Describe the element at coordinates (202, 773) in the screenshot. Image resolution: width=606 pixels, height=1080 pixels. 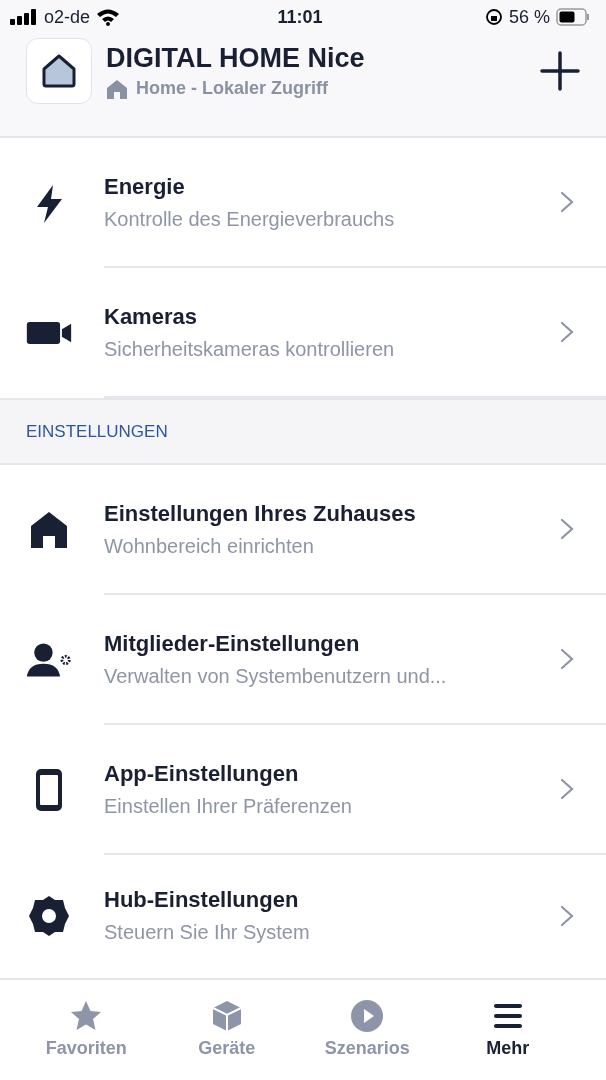
I see `item-title: App-Einstellungen` at that location.